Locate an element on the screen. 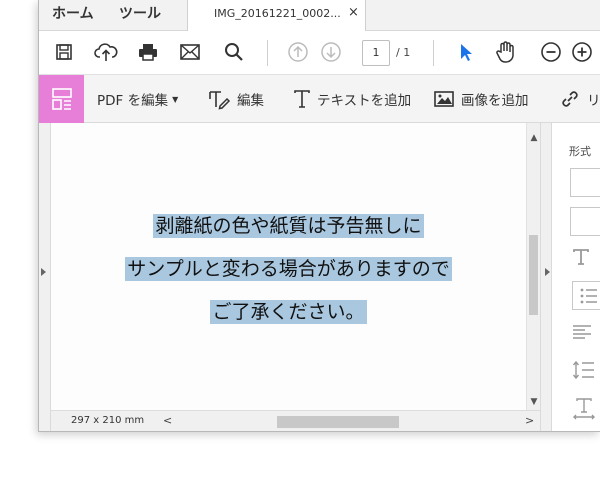 This screenshot has width=600, height=480. scroll-down-icon: ▼ is located at coordinates (534, 402).